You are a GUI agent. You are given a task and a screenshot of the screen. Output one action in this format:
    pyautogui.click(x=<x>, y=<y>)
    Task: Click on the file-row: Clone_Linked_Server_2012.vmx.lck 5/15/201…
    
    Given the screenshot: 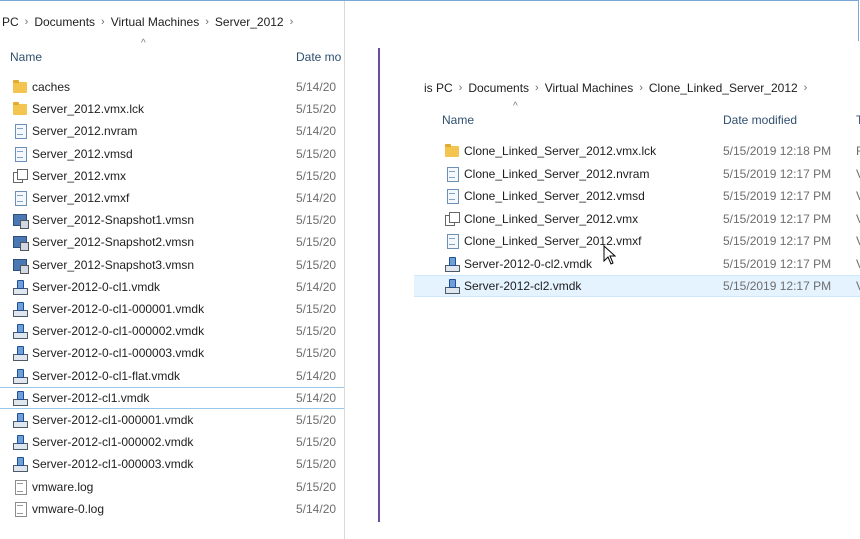 What is the action you would take?
    pyautogui.click(x=637, y=151)
    